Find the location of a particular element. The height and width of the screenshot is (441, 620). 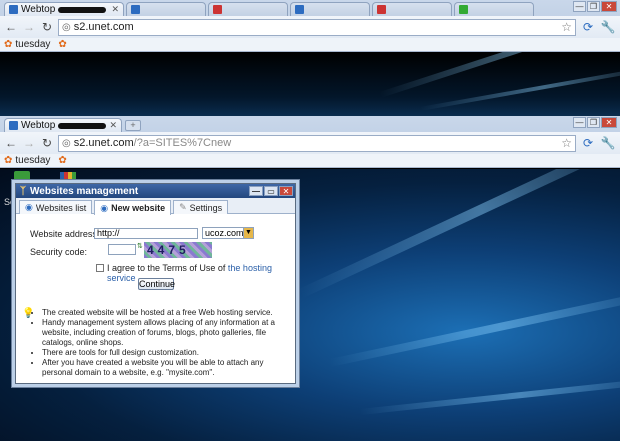

tab-settings: ✎ Settings is located at coordinates (201, 207).